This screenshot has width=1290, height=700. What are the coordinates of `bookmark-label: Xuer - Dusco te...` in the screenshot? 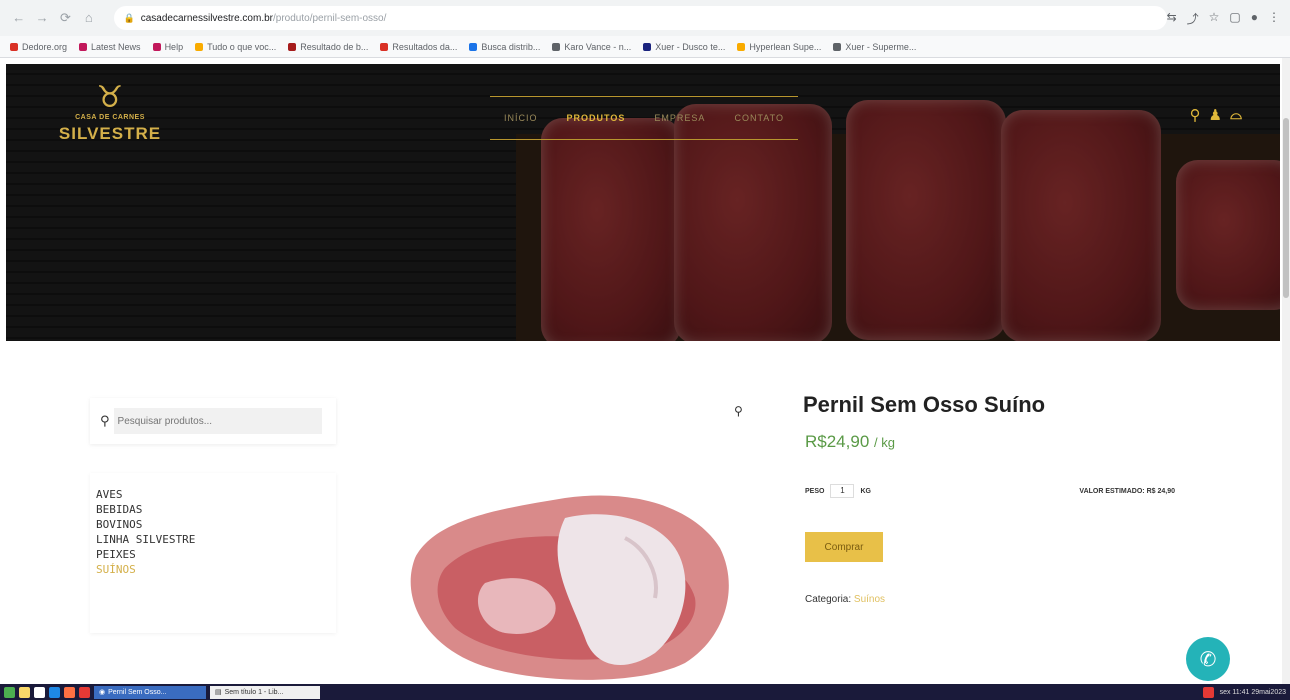 It's located at (690, 46).